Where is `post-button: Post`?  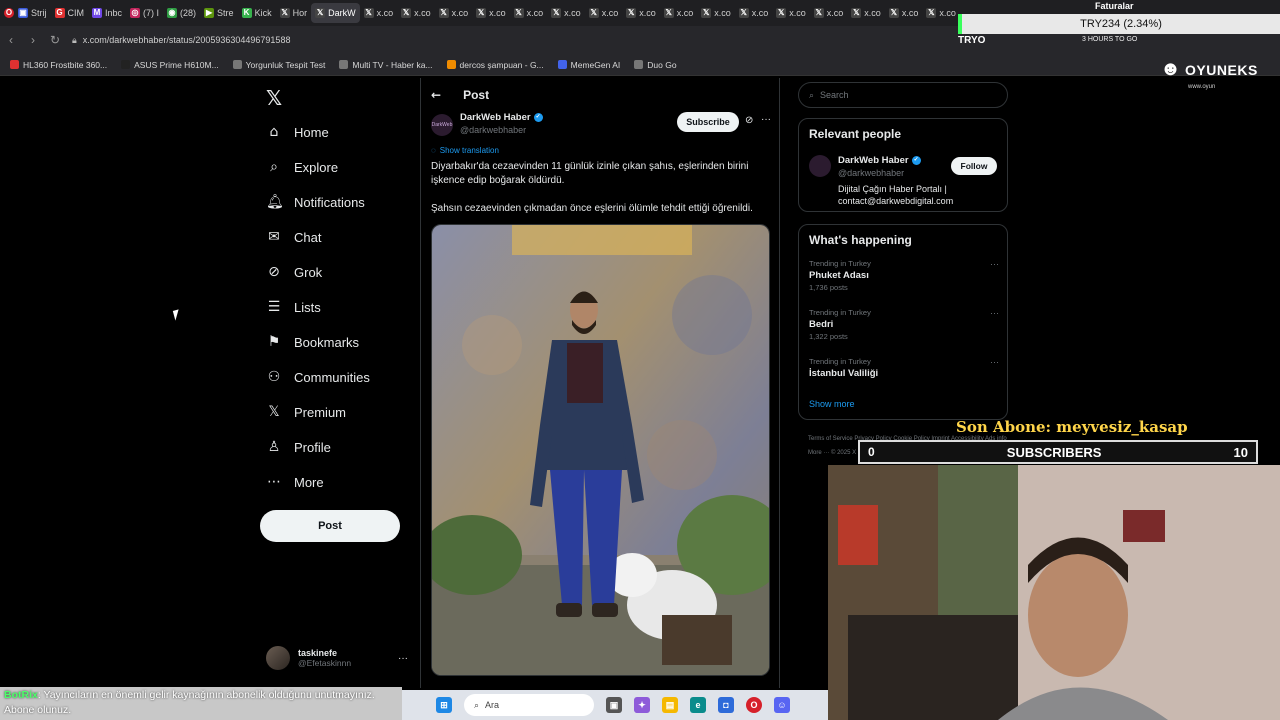 post-button: Post is located at coordinates (330, 526).